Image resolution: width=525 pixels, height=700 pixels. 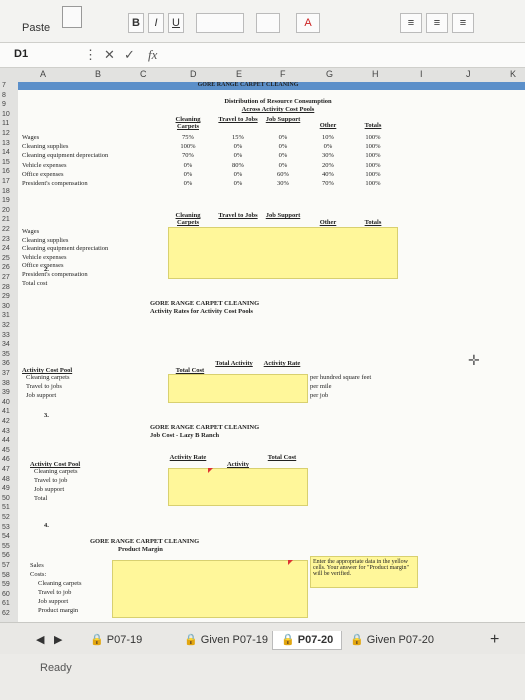 I want to click on col-header: A, so click(x=43, y=74).